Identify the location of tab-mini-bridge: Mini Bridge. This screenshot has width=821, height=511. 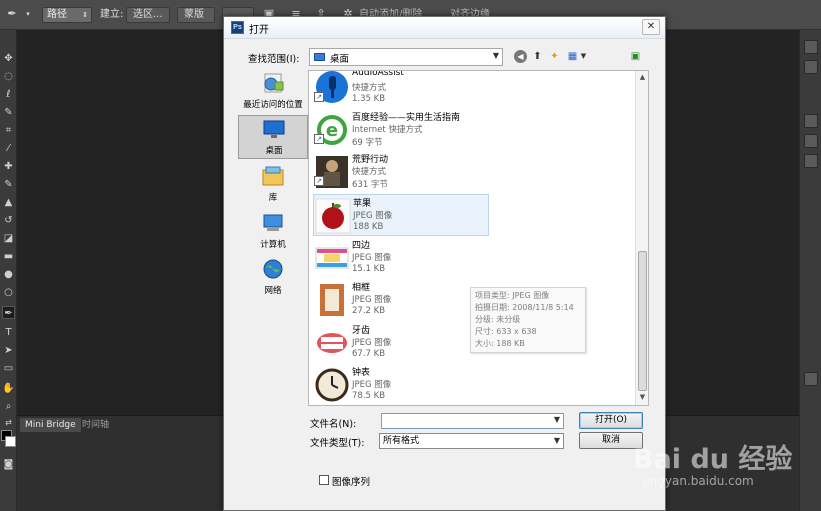
(50, 425).